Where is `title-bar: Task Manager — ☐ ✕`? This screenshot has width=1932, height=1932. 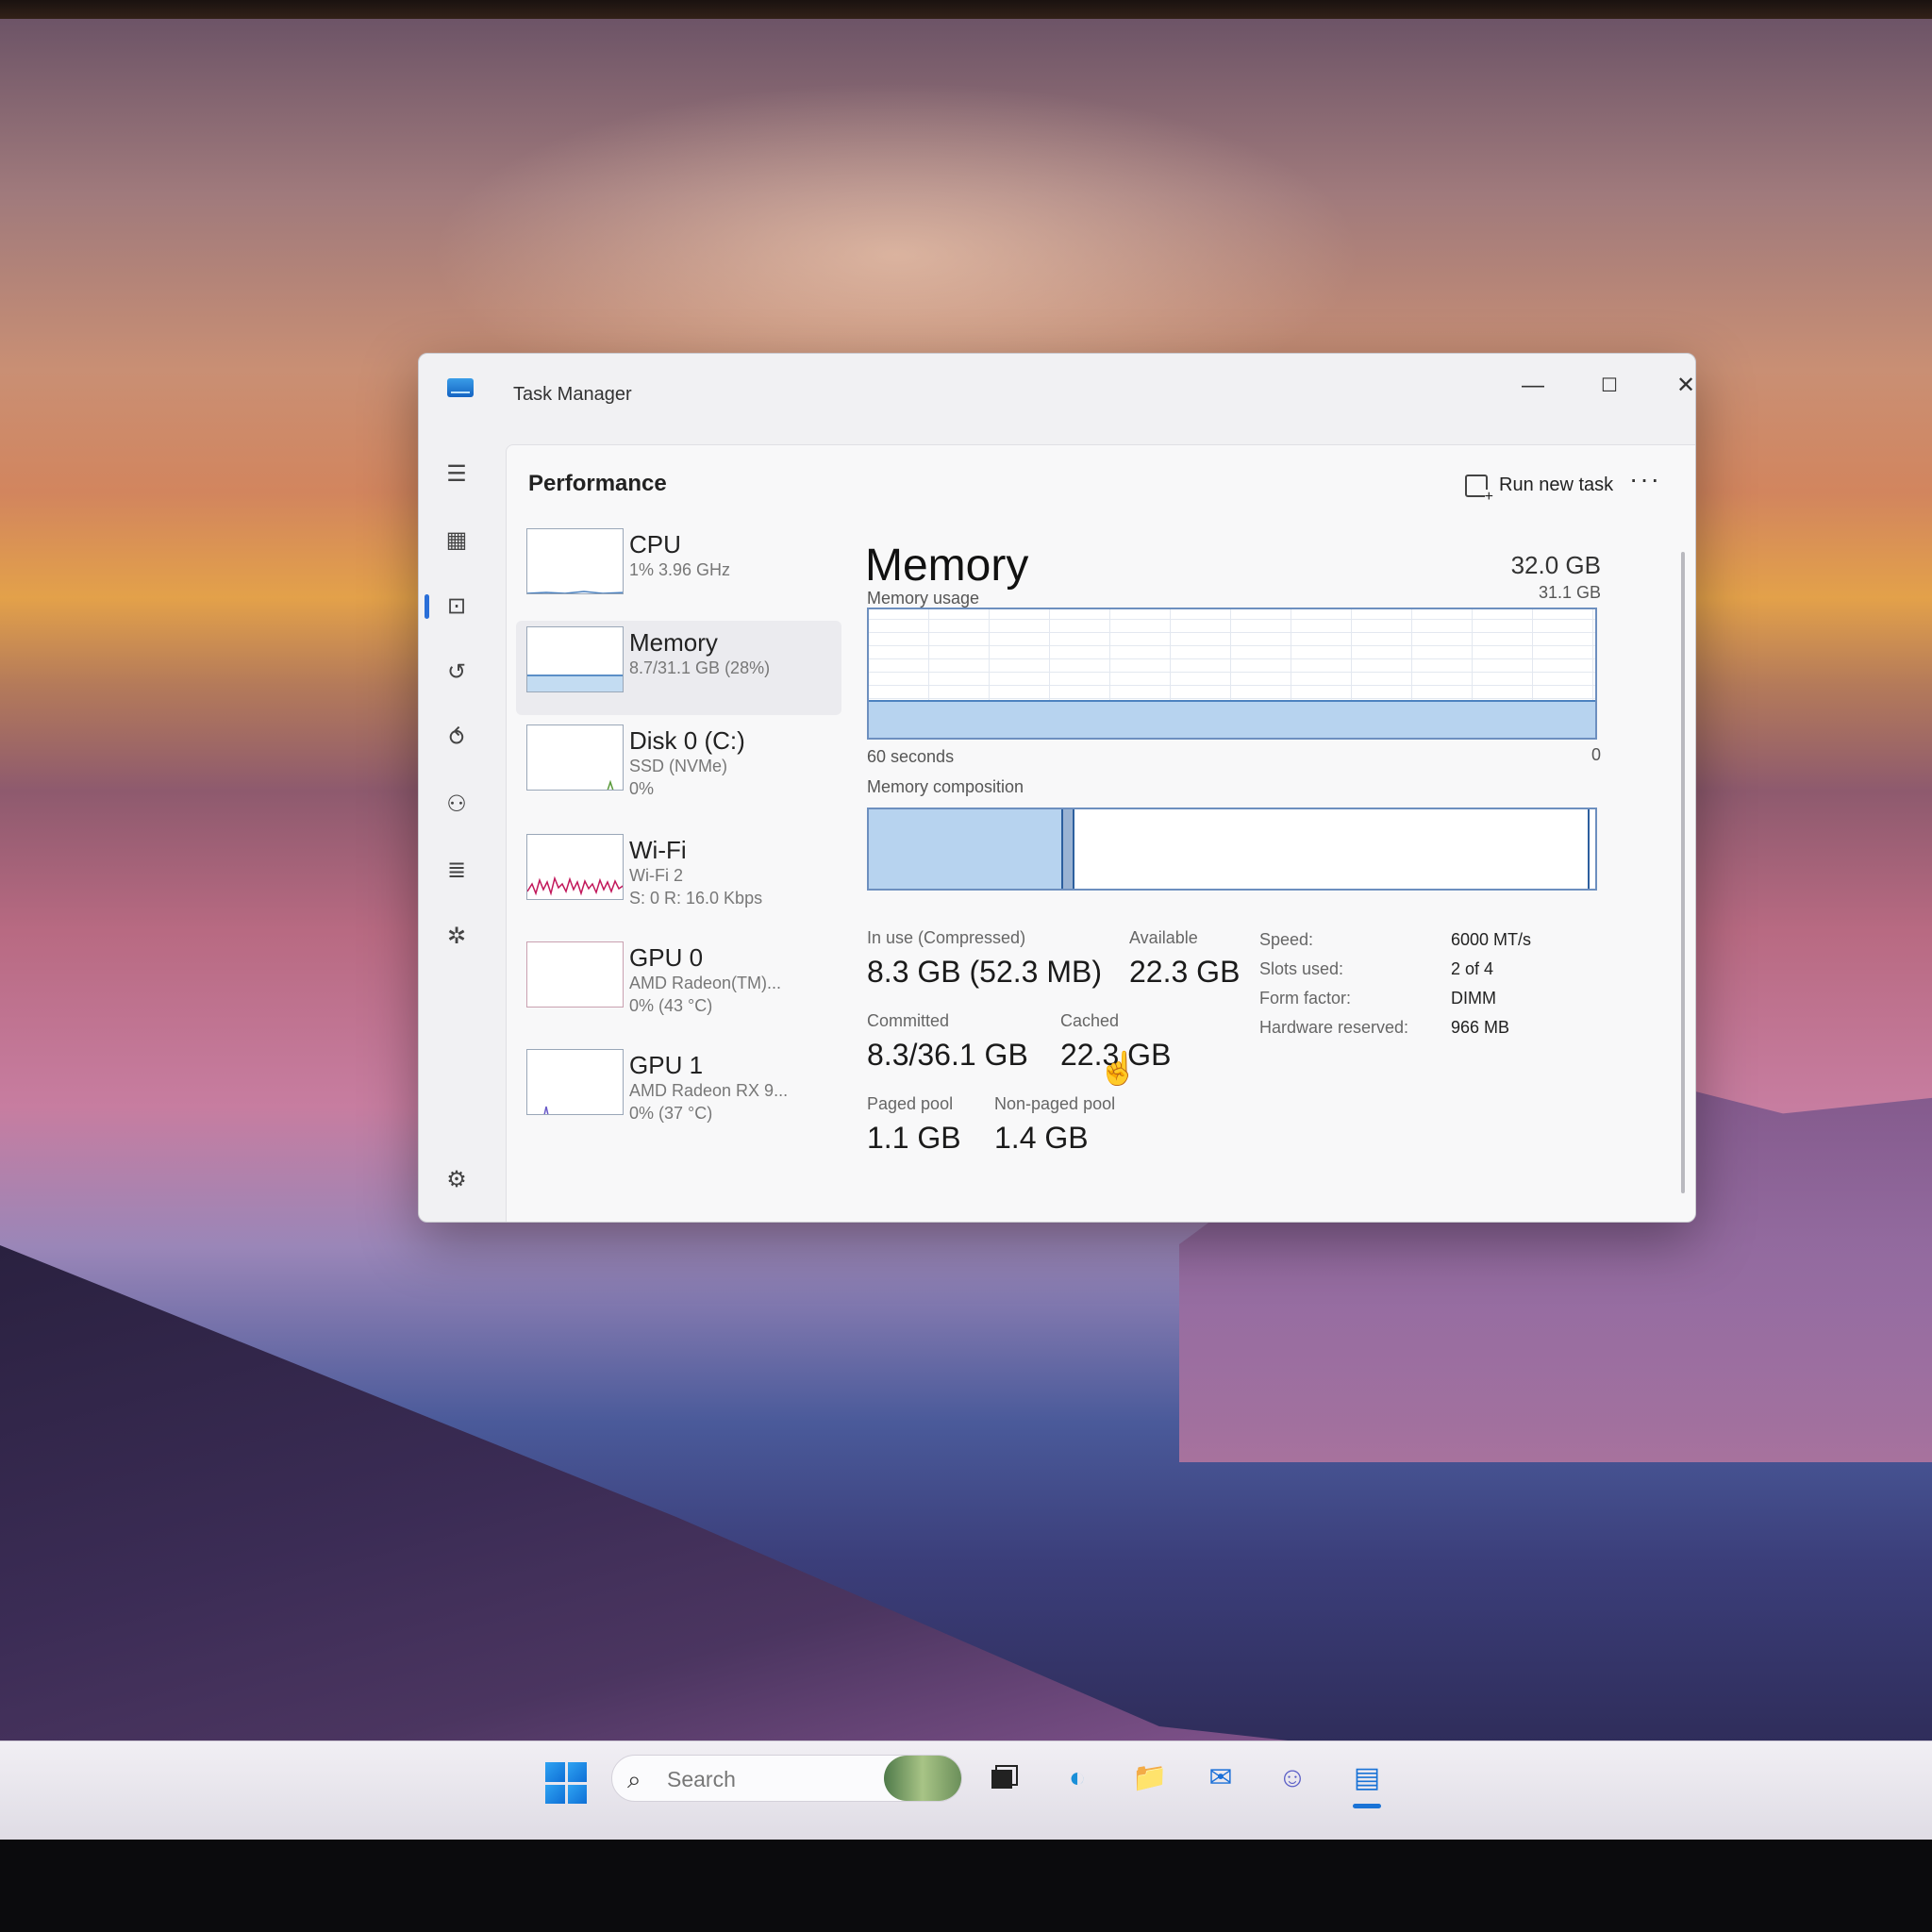
title-bar: Task Manager — ☐ ✕ is located at coordinates (1057, 384).